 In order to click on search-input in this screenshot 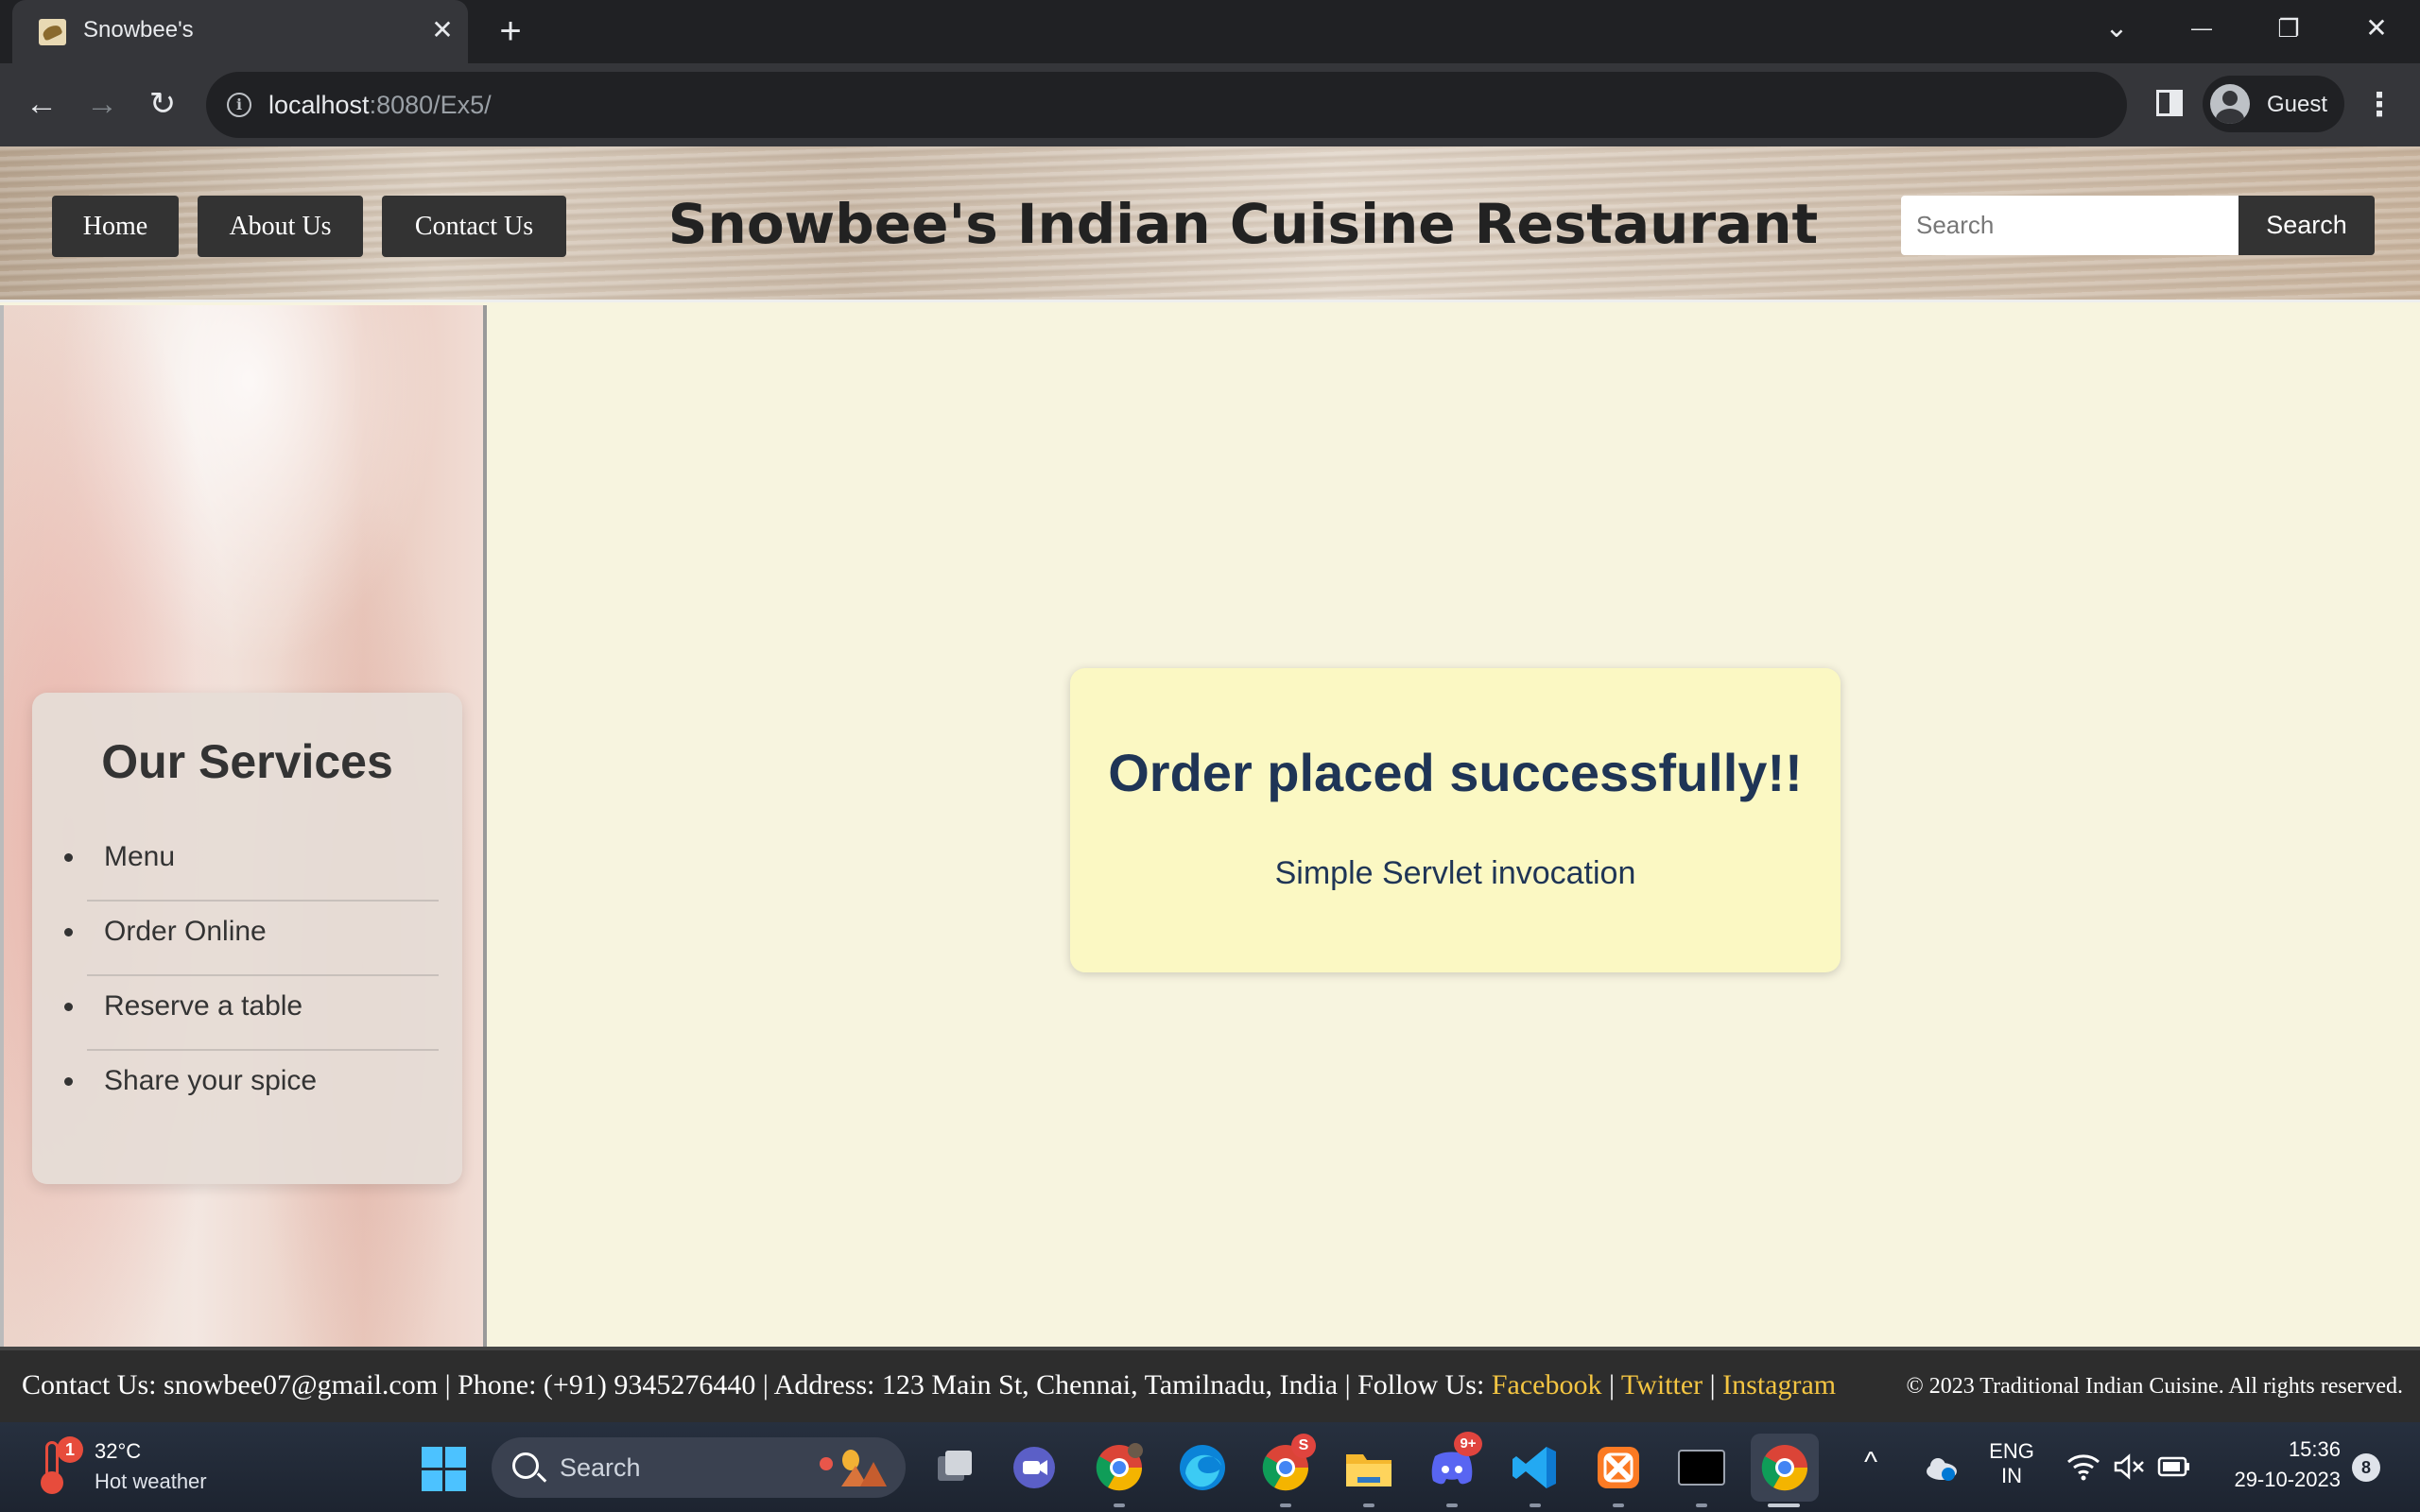, I will do `click(2070, 225)`.